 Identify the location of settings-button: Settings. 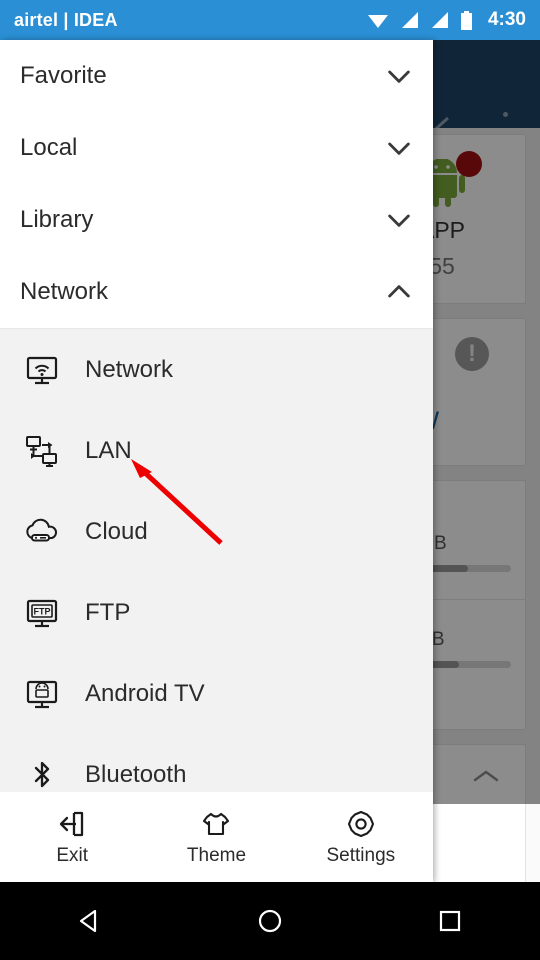
(361, 837).